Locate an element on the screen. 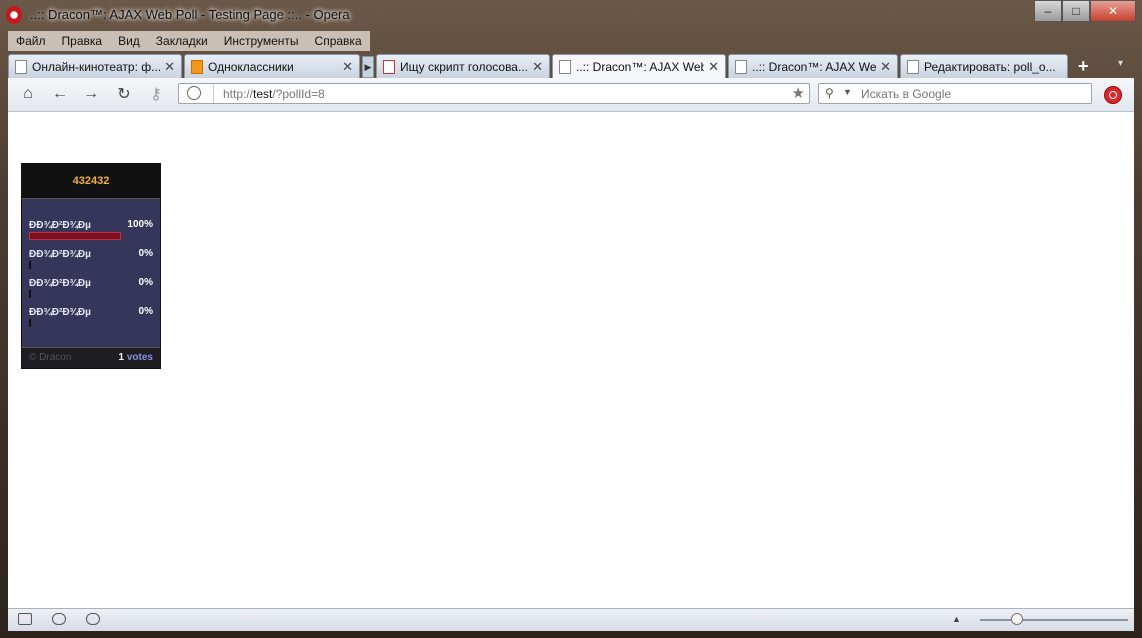 Image resolution: width=1142 pixels, height=638 pixels. maximize-button: □ is located at coordinates (1076, 11).